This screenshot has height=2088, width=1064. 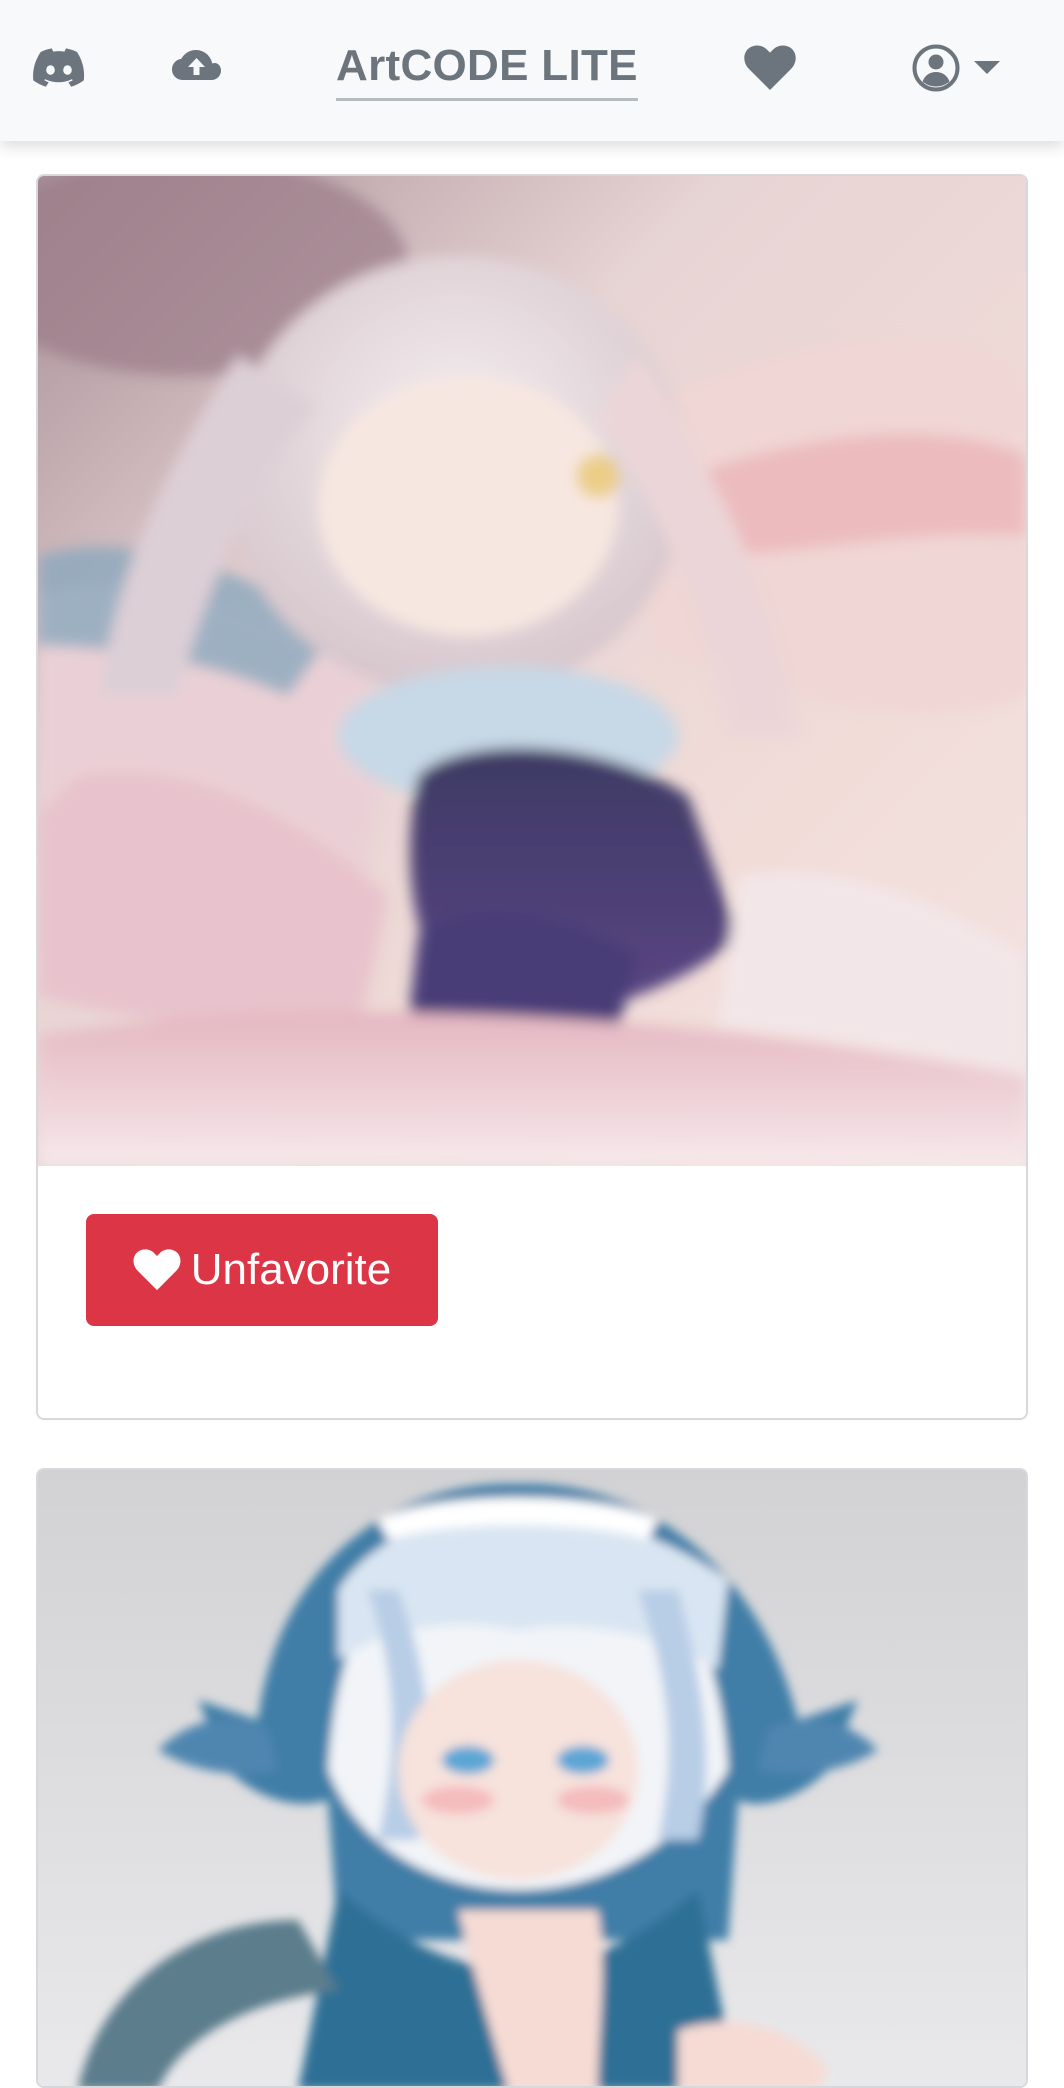 I want to click on discord-icon, so click(x=59, y=68).